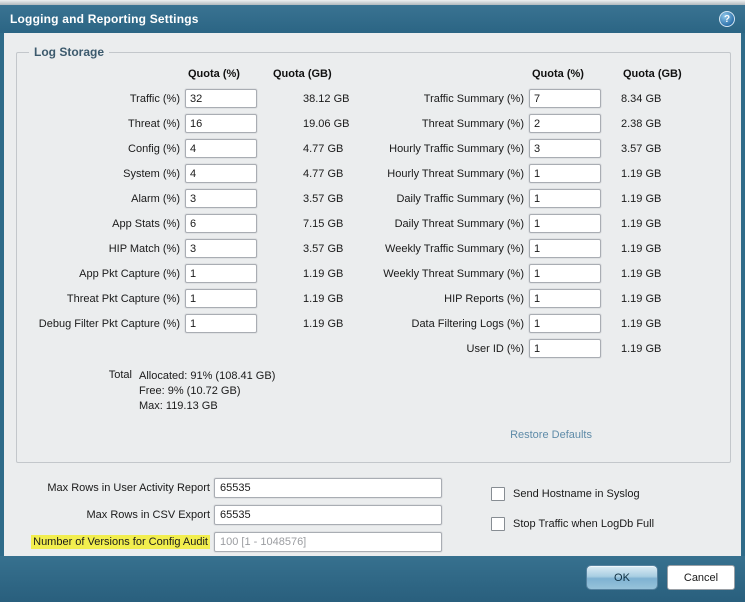 This screenshot has width=745, height=602. What do you see at coordinates (69, 52) in the screenshot?
I see `log-storage-legend: Log Storage` at bounding box center [69, 52].